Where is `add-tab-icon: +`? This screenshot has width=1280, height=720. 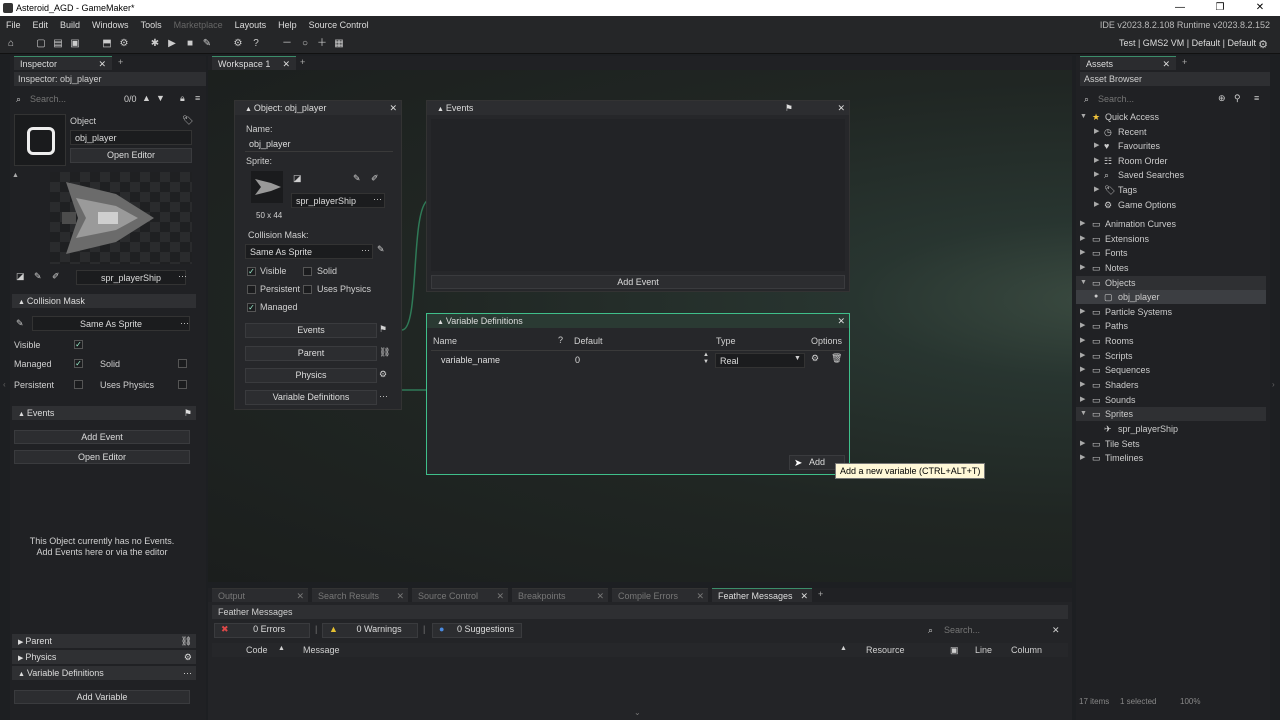
add-tab-icon: + is located at coordinates (302, 62).